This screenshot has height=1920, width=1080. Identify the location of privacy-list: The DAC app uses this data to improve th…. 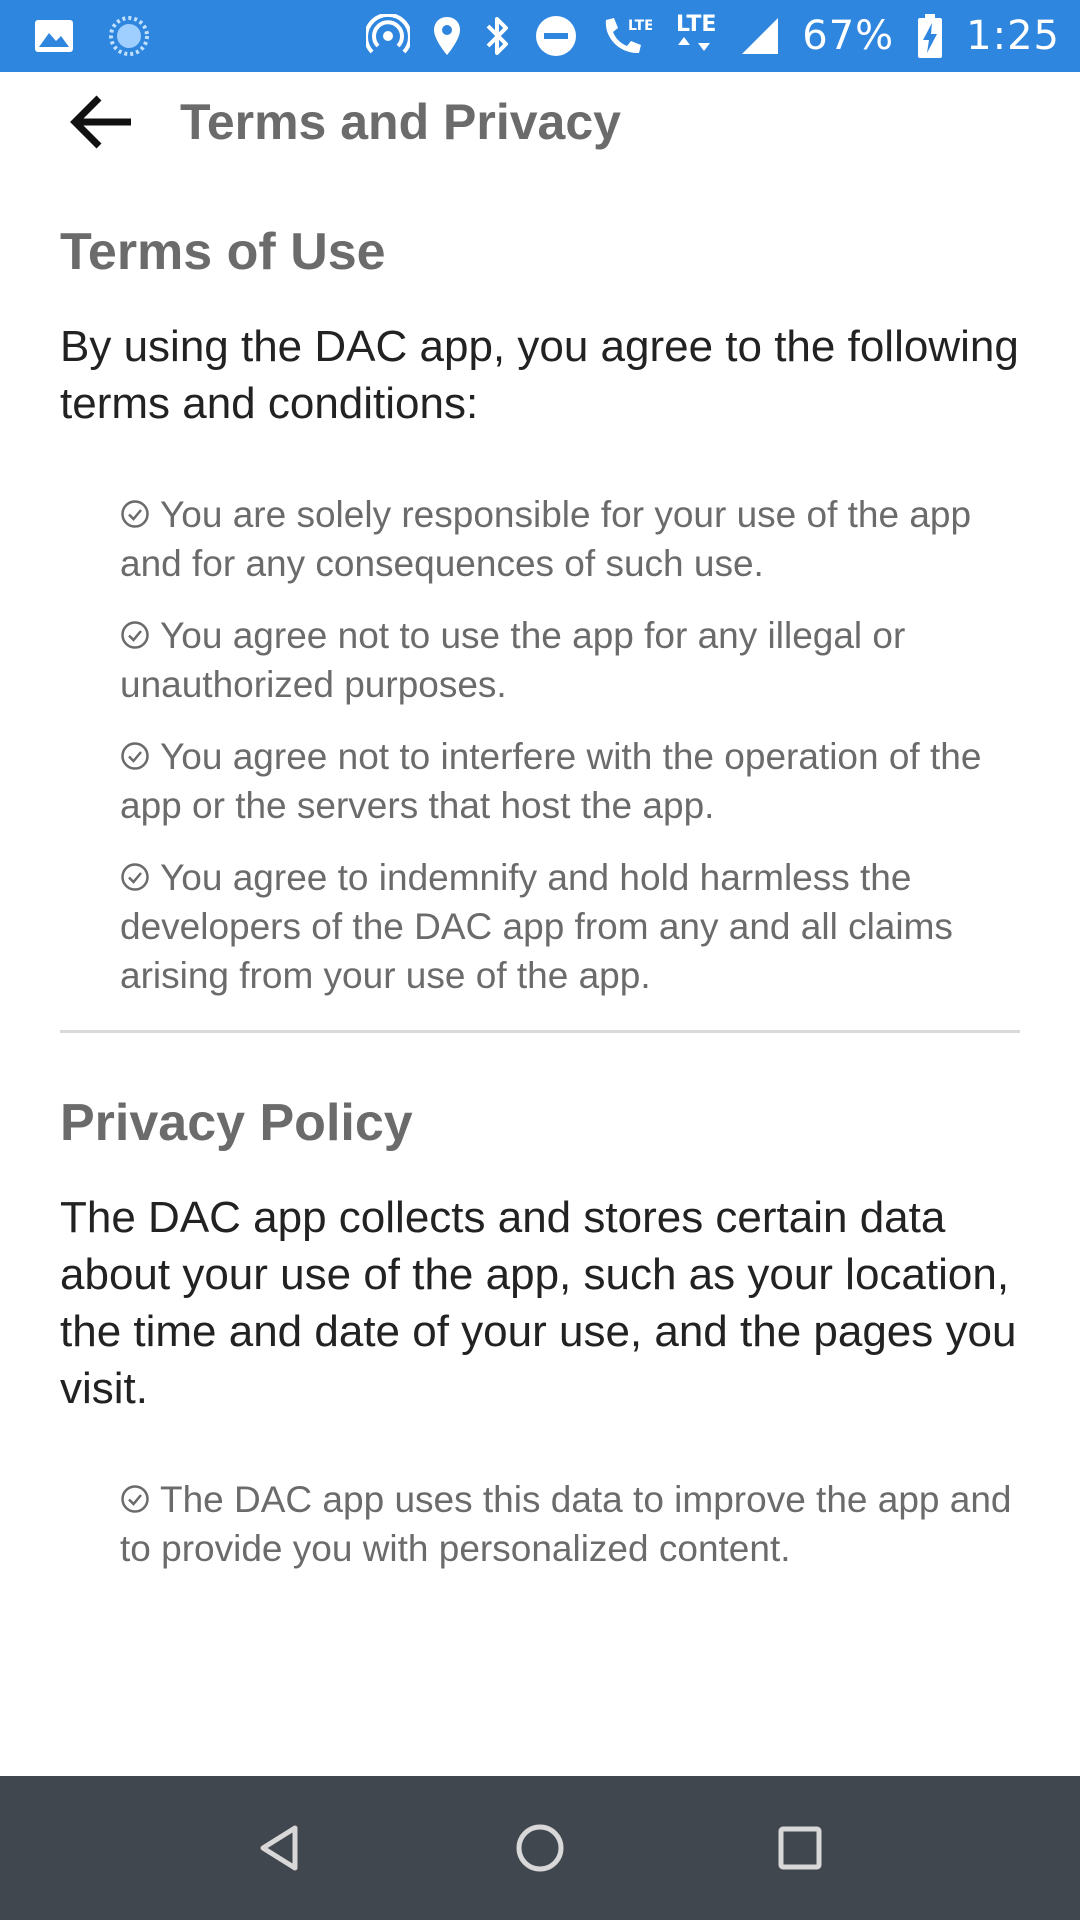
(540, 1524).